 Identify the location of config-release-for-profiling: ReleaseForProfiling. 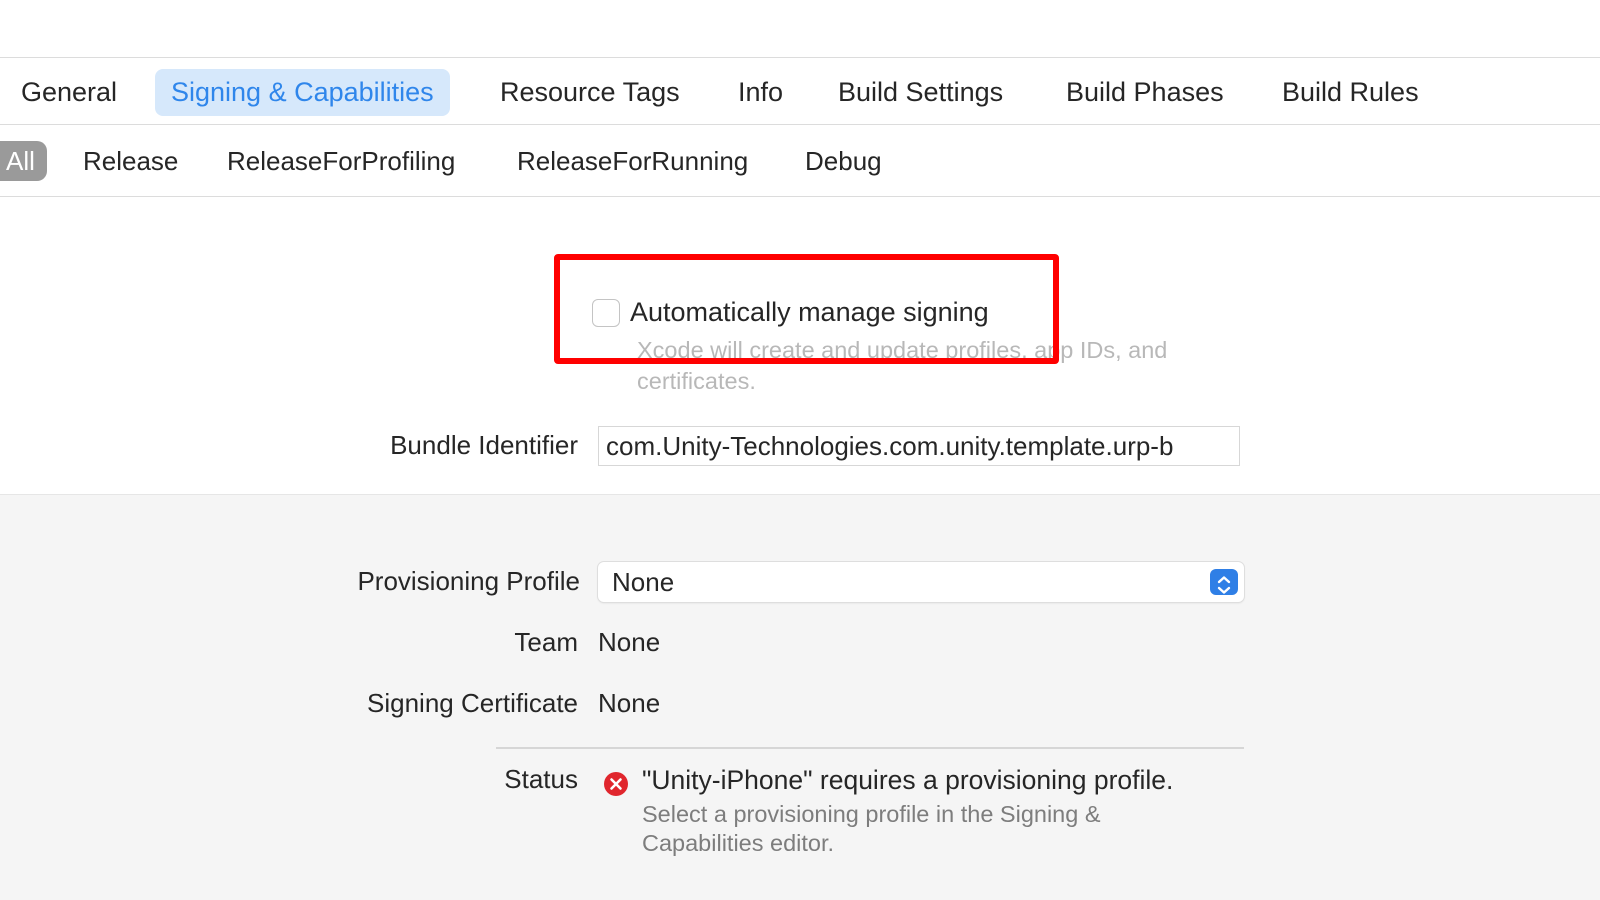
(341, 161).